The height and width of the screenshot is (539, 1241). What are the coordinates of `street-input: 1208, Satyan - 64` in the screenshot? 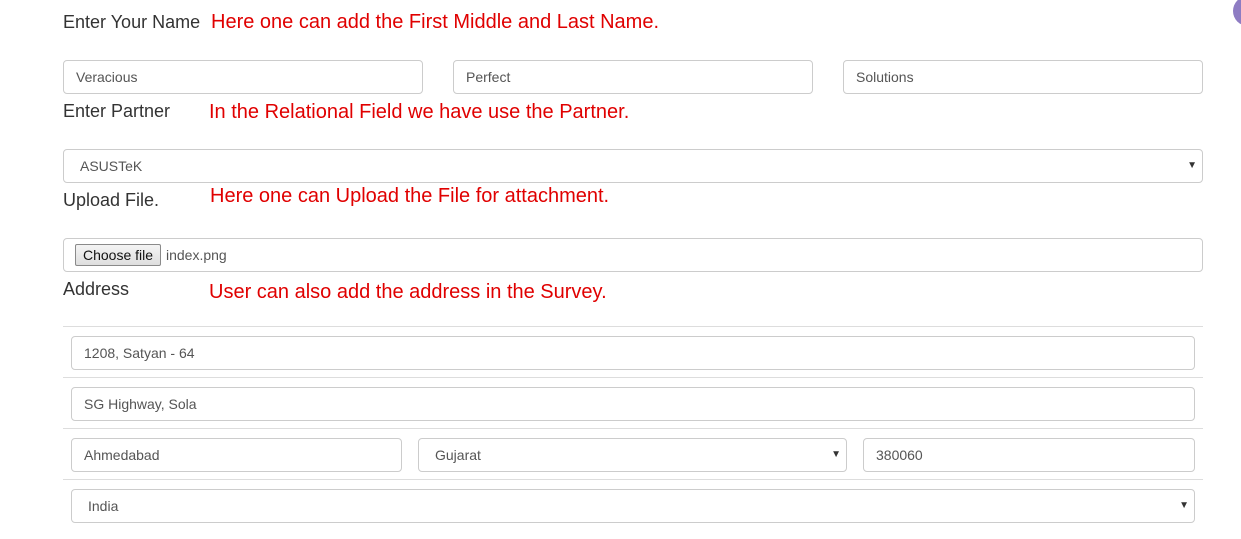 It's located at (633, 353).